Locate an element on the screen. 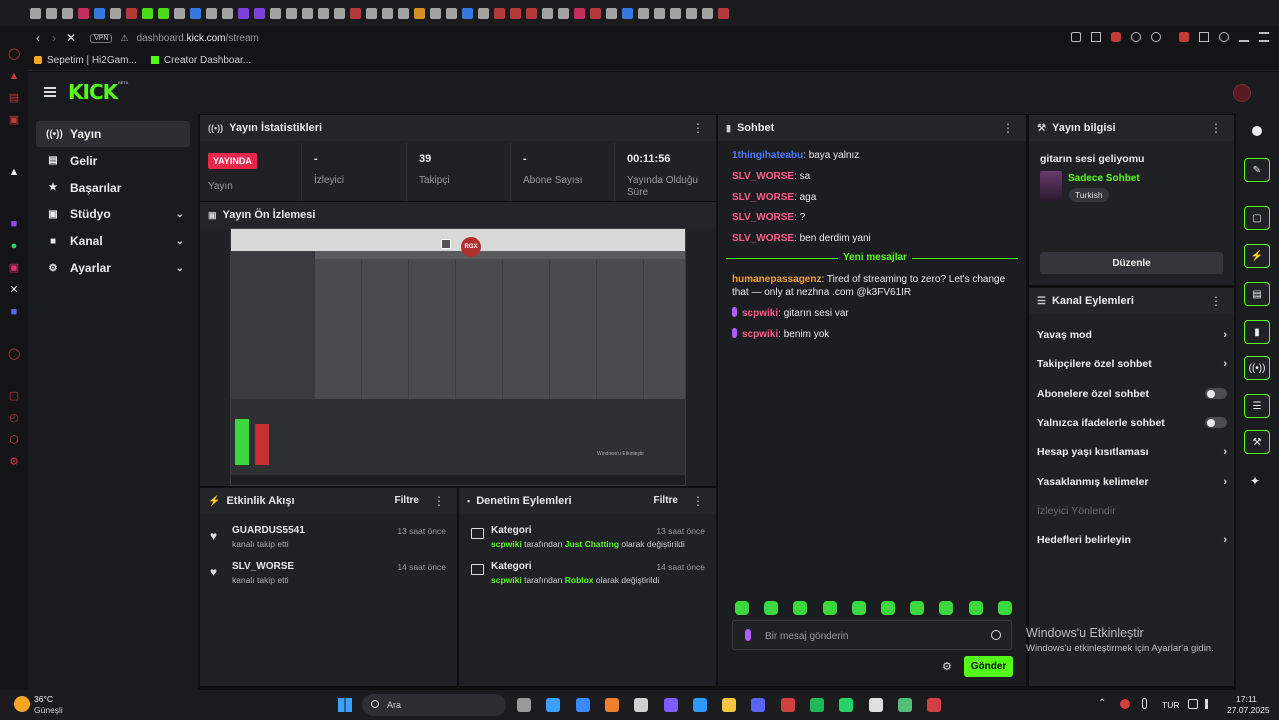 The image size is (1279, 720). menu-icon is located at coordinates (1264, 37).